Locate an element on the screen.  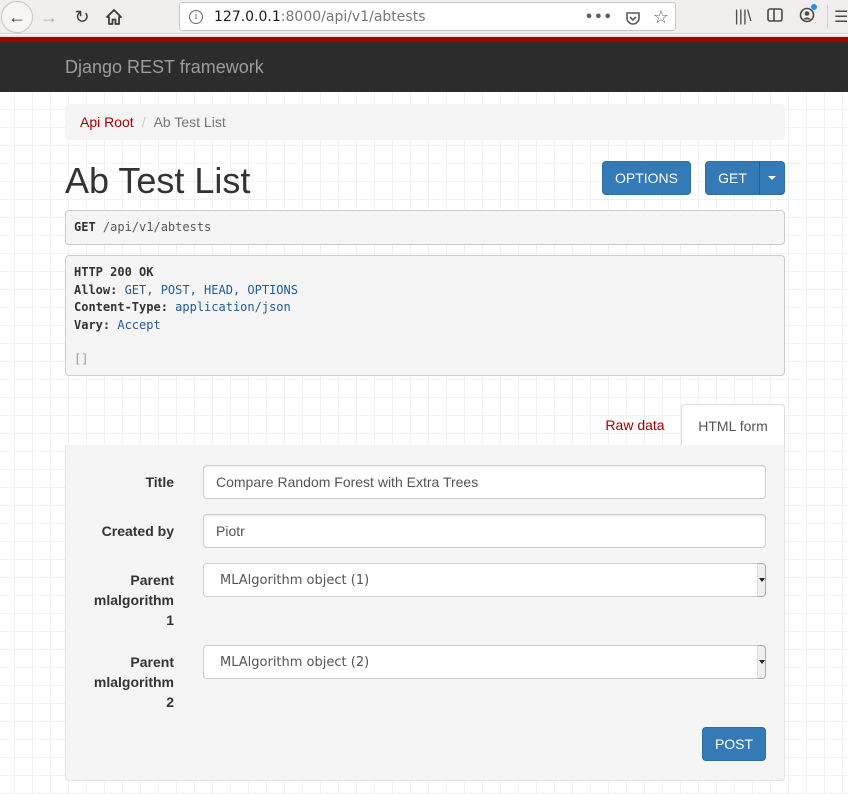
home-button is located at coordinates (114, 17).